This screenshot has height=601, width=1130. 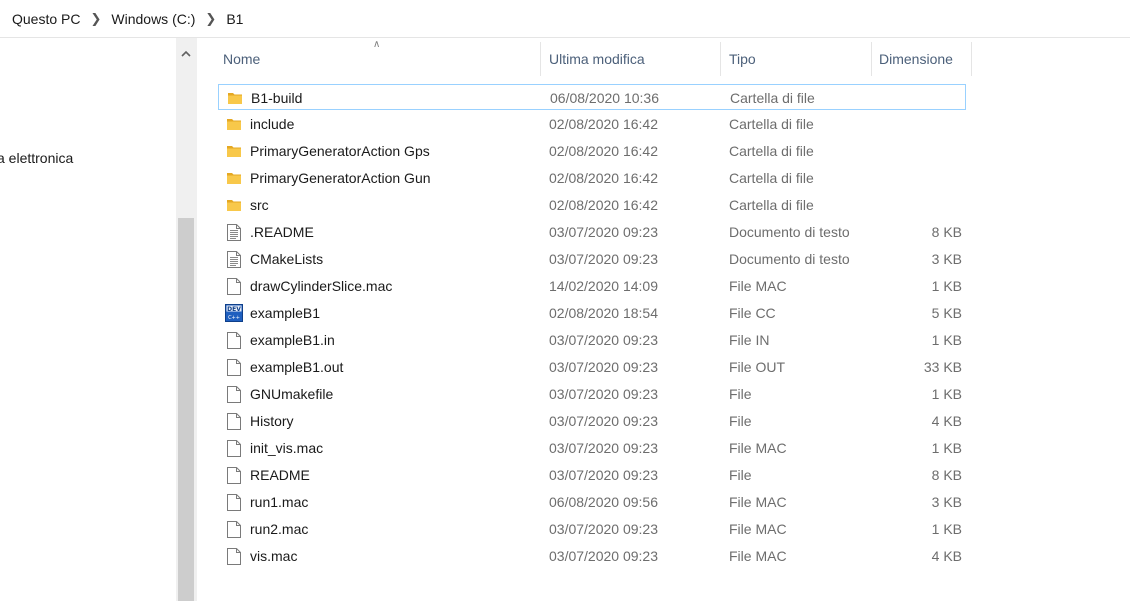 What do you see at coordinates (282, 232) in the screenshot?
I see `file-name: .README` at bounding box center [282, 232].